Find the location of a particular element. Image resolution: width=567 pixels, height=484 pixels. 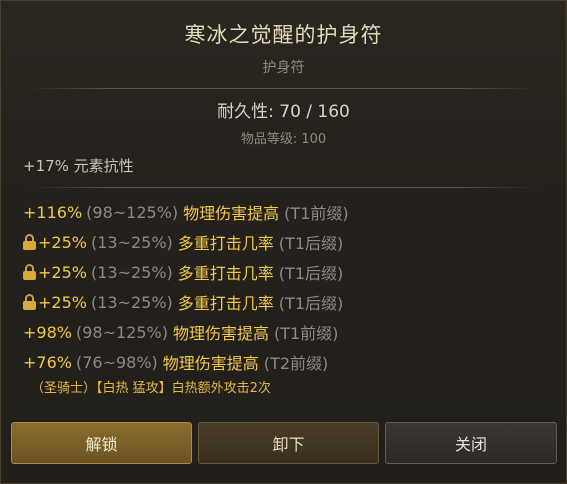

unequip-button: 卸下 is located at coordinates (288, 443).